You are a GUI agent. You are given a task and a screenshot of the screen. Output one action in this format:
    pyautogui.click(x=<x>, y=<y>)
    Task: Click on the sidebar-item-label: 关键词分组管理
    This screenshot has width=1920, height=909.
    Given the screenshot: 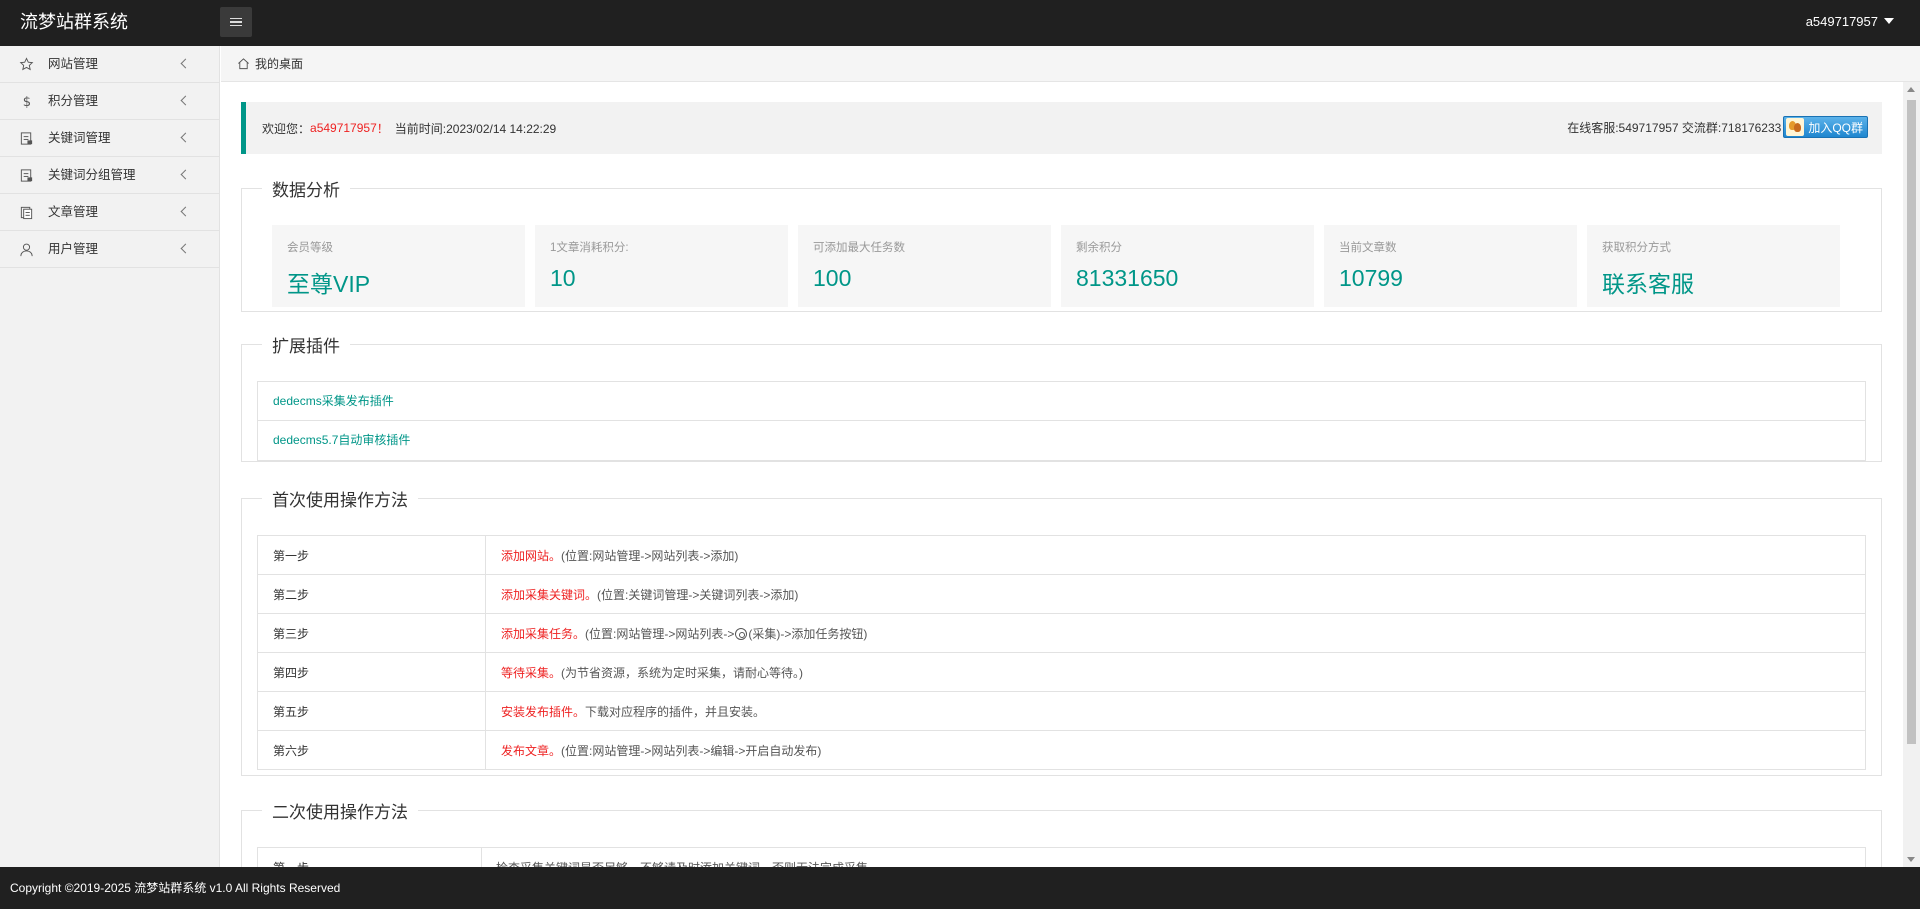 What is the action you would take?
    pyautogui.click(x=92, y=175)
    